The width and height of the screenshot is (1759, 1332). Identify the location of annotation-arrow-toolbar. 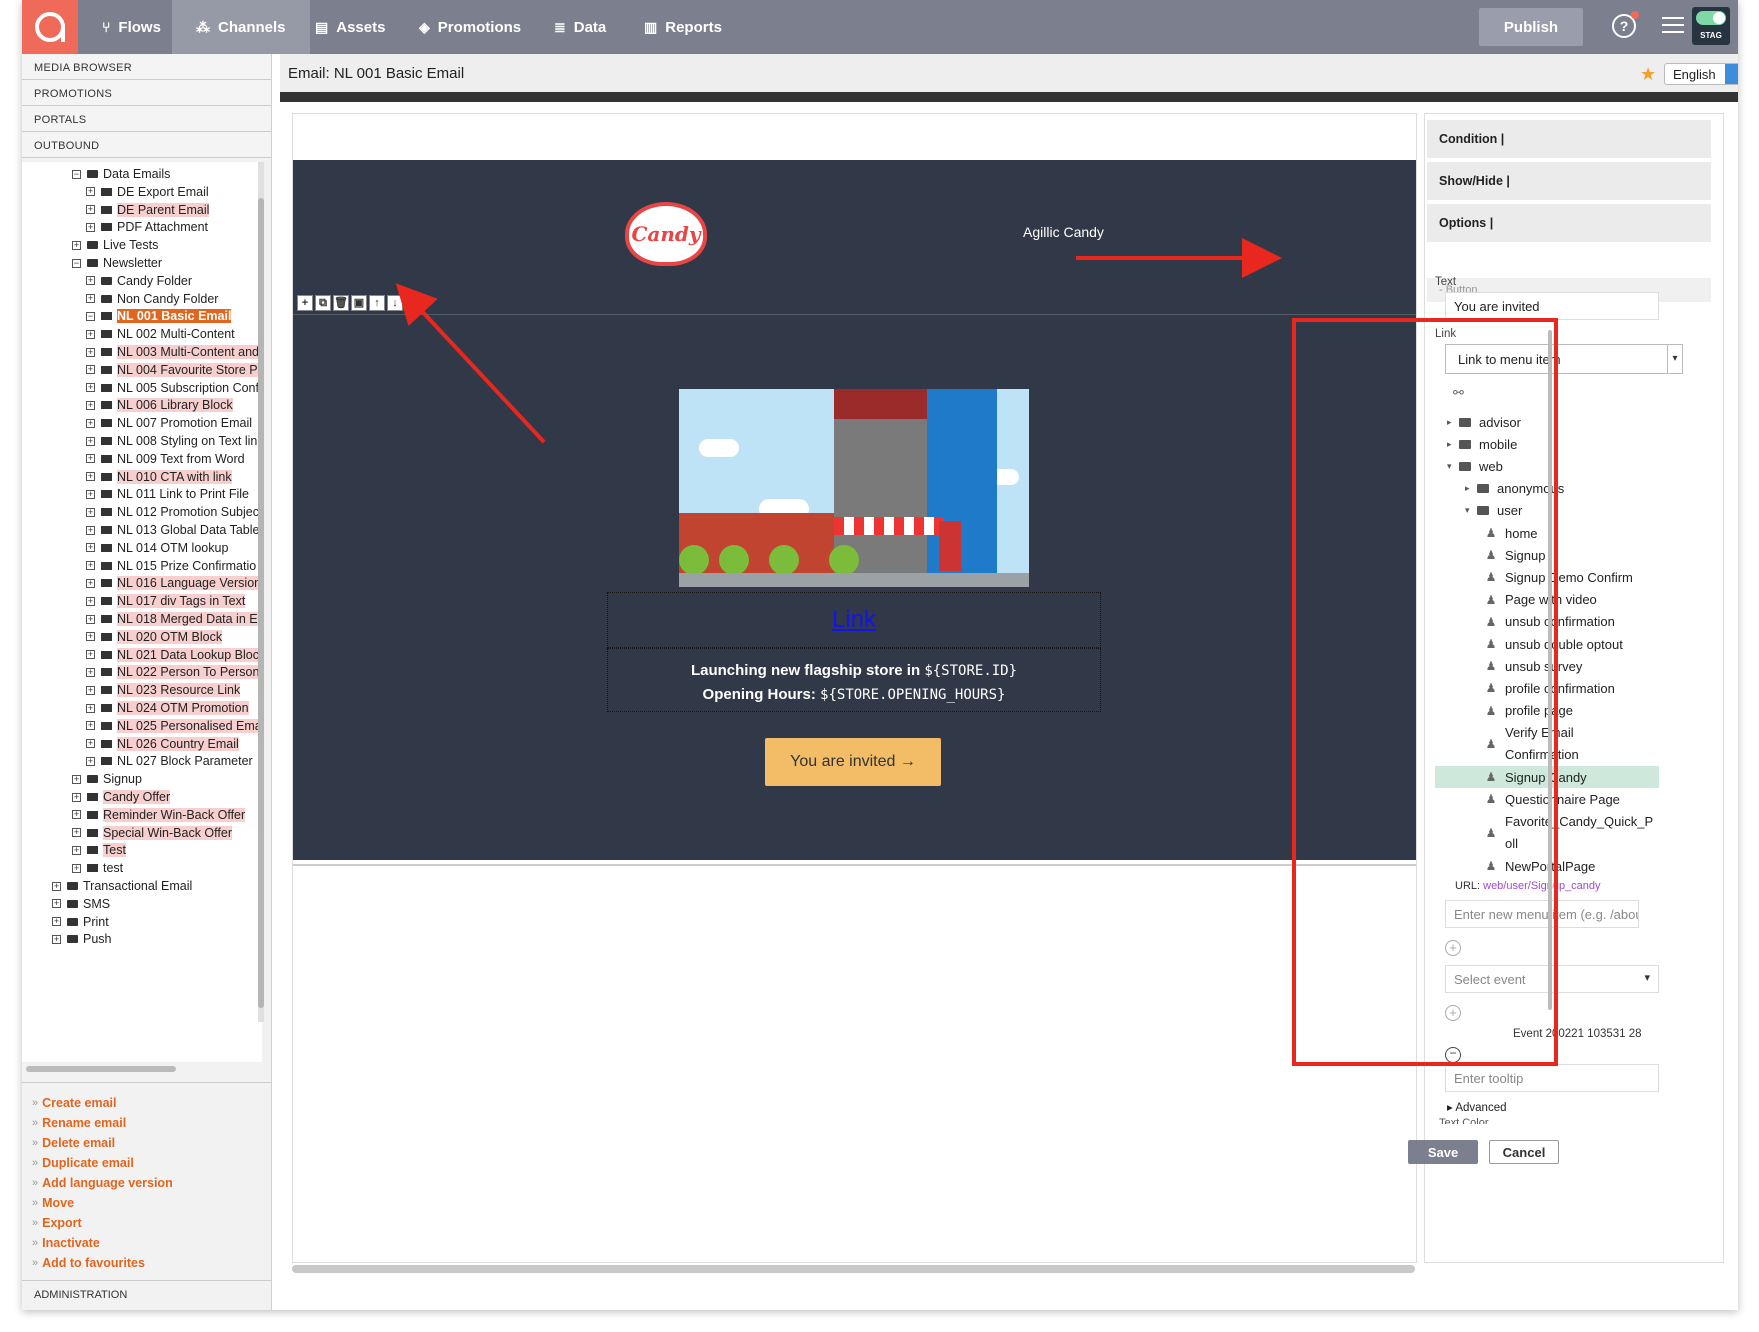
(470, 363).